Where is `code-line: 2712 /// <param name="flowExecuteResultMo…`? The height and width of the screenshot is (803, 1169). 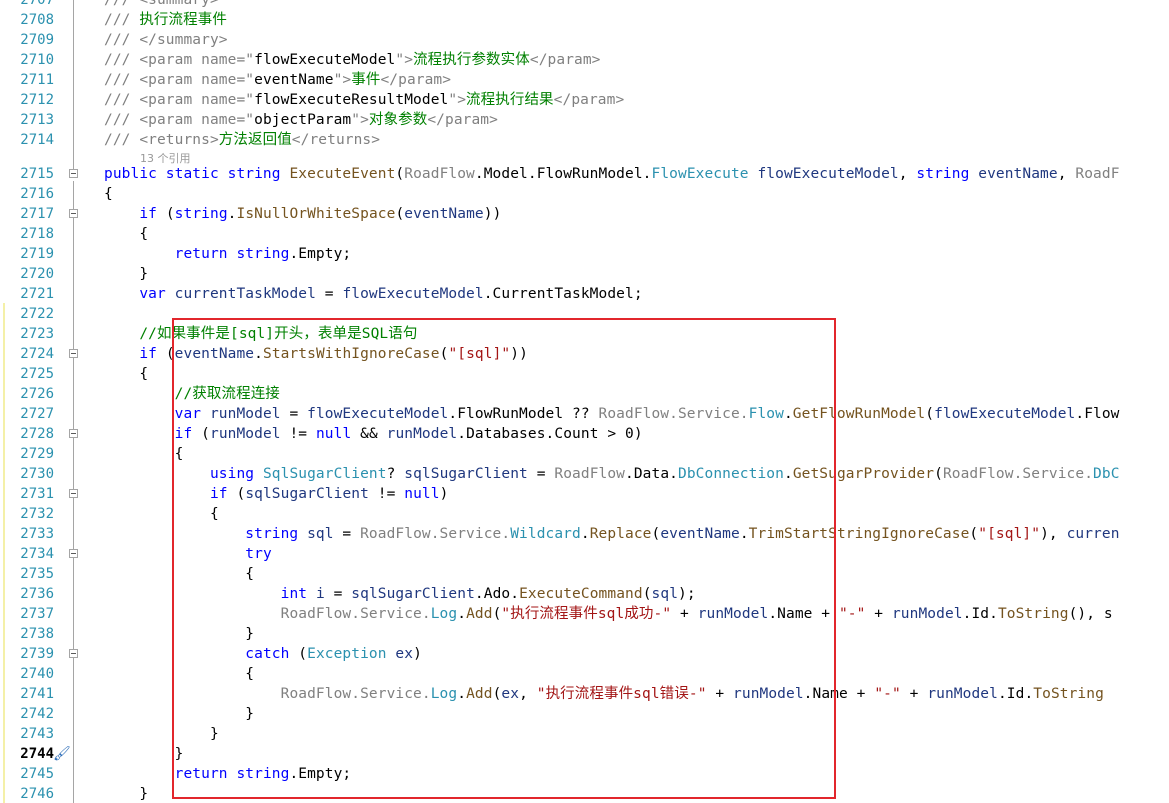 code-line: 2712 /// <param name="flowExecuteResultMo… is located at coordinates (584, 100).